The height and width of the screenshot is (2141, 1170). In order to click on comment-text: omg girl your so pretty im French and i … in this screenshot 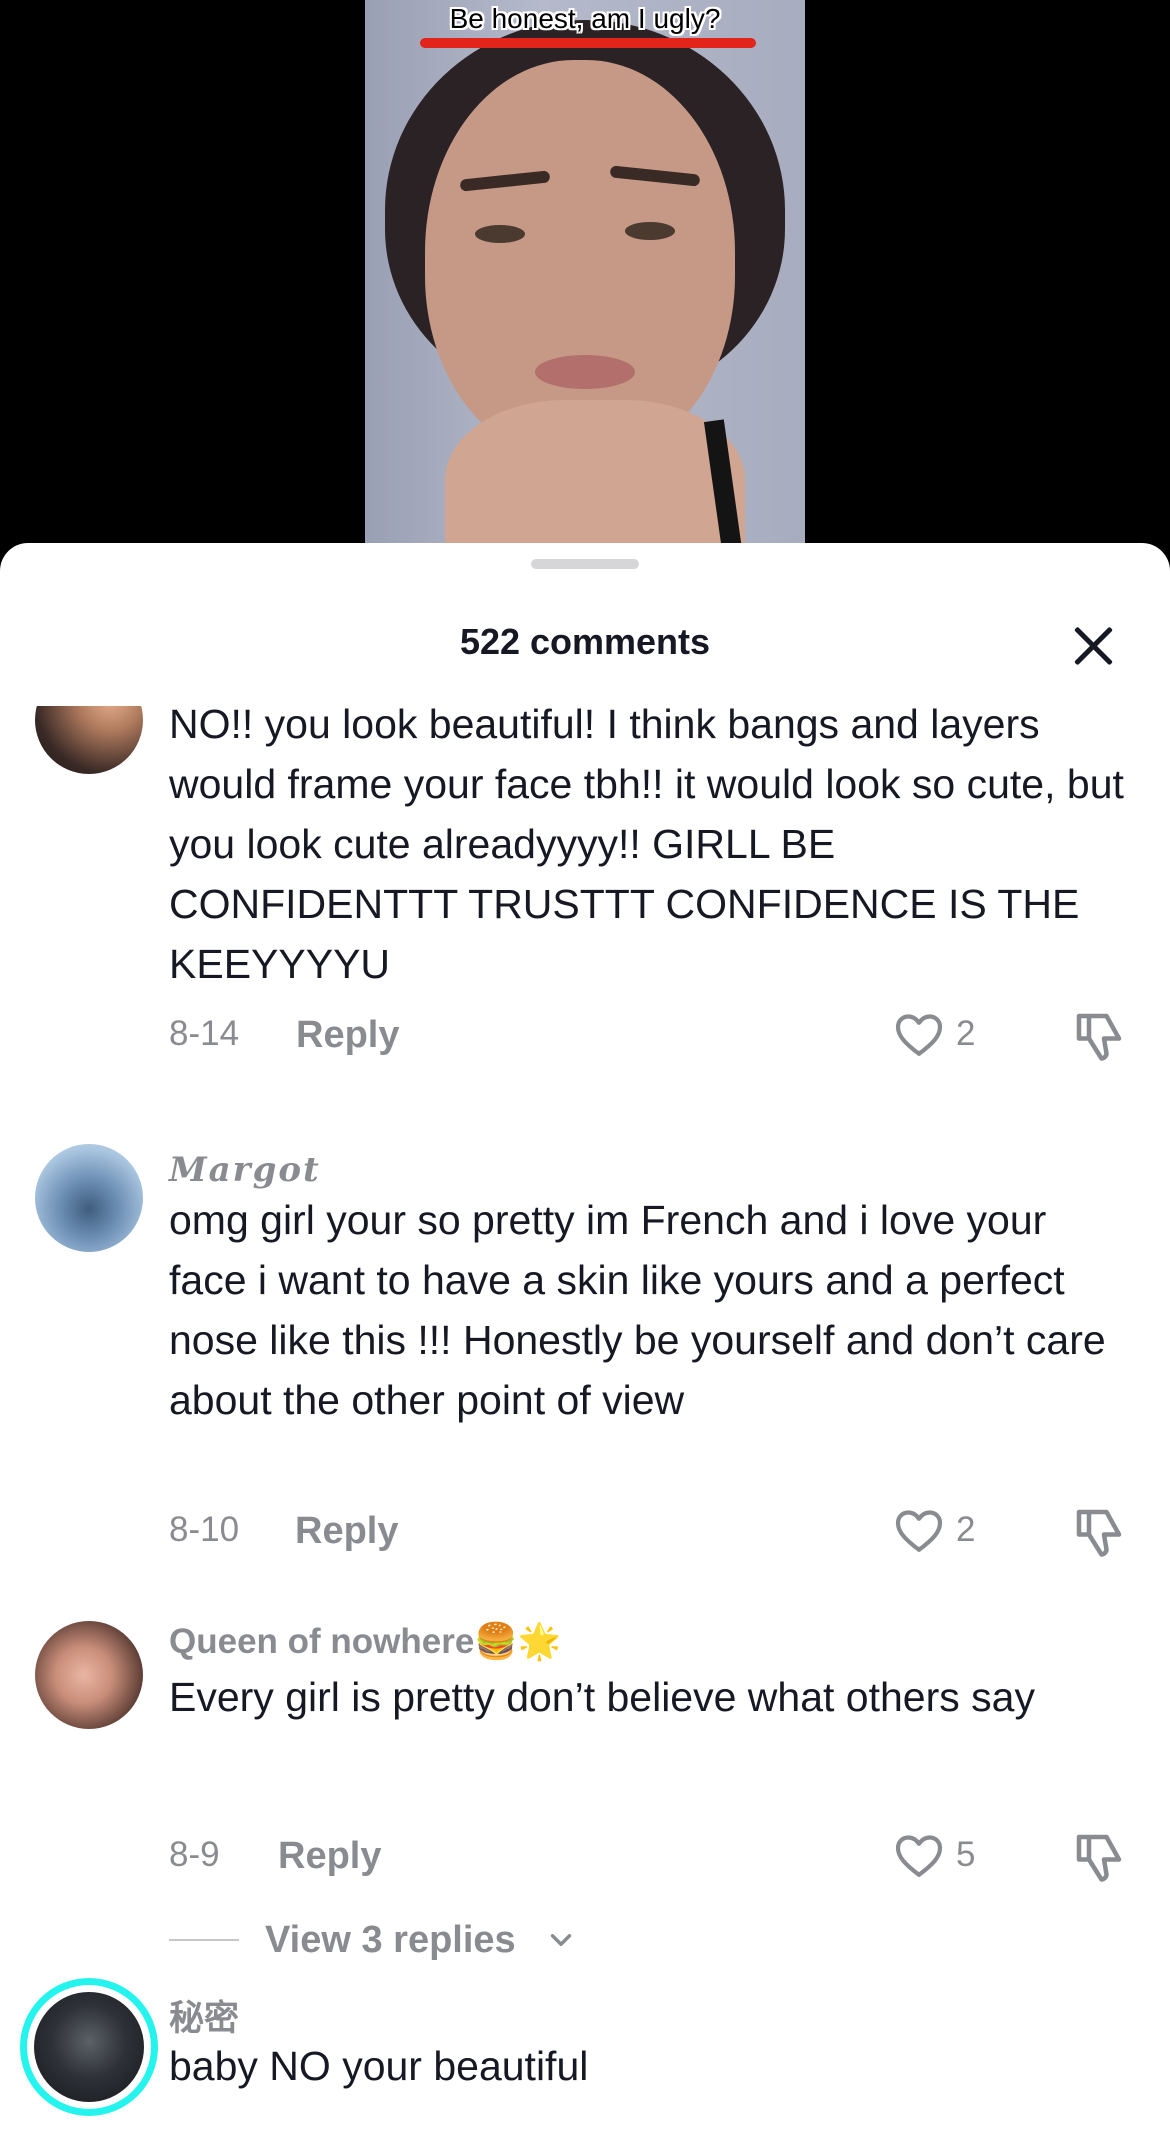, I will do `click(637, 1310)`.